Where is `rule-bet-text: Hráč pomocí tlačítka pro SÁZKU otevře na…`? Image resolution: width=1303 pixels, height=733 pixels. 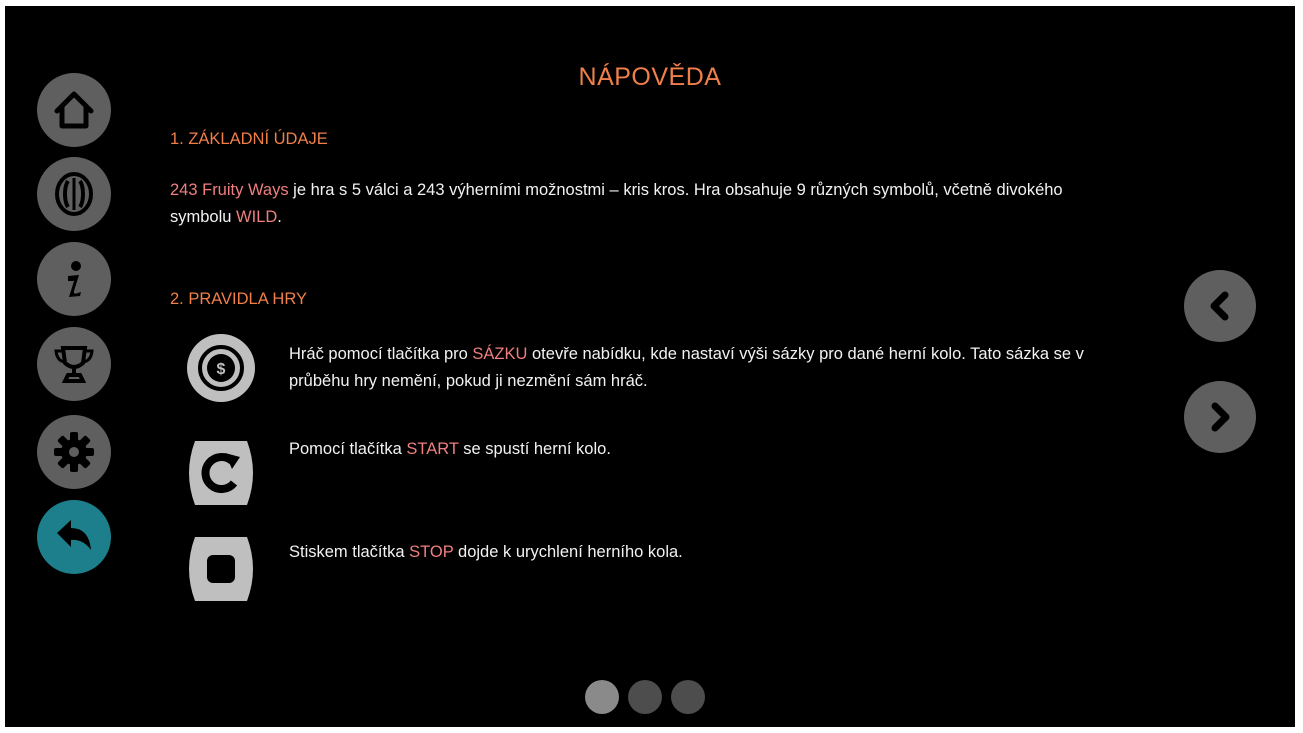 rule-bet-text: Hráč pomocí tlačítka pro SÁZKU otevře na… is located at coordinates (686, 367).